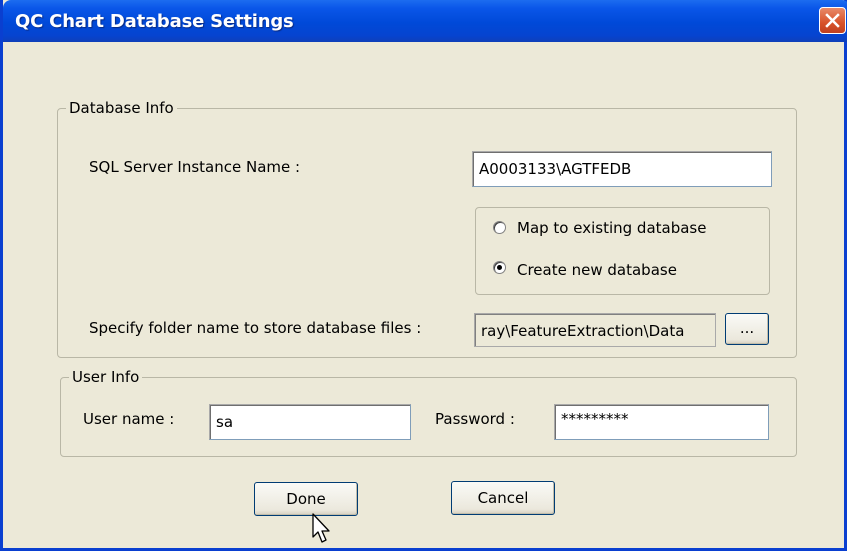 This screenshot has height=551, width=847. Describe the element at coordinates (106, 377) in the screenshot. I see `user-info-label: User Info` at that location.